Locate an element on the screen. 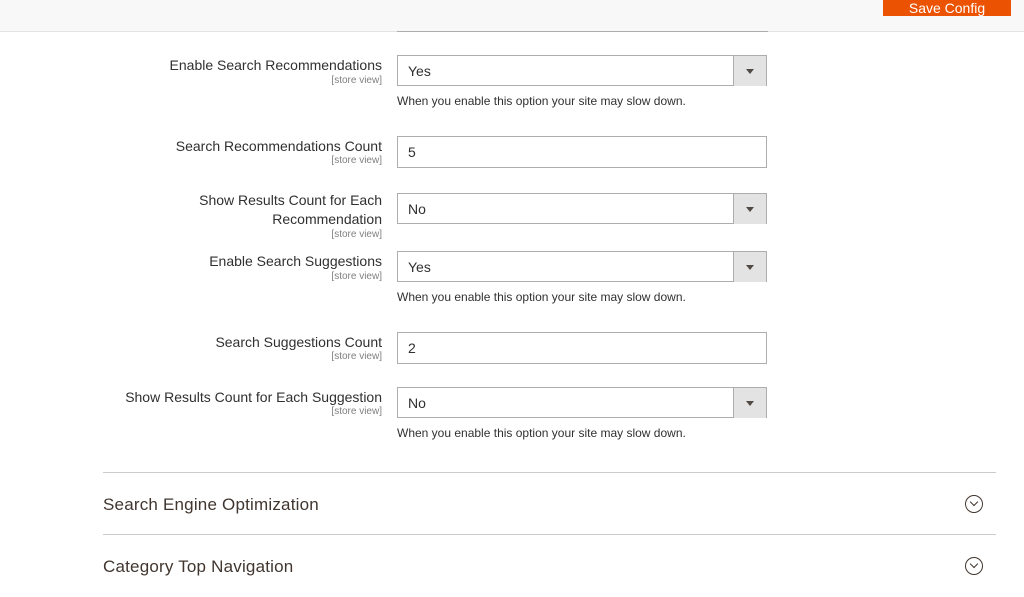 The width and height of the screenshot is (1024, 597). save-config-button: Save Config is located at coordinates (947, 8).